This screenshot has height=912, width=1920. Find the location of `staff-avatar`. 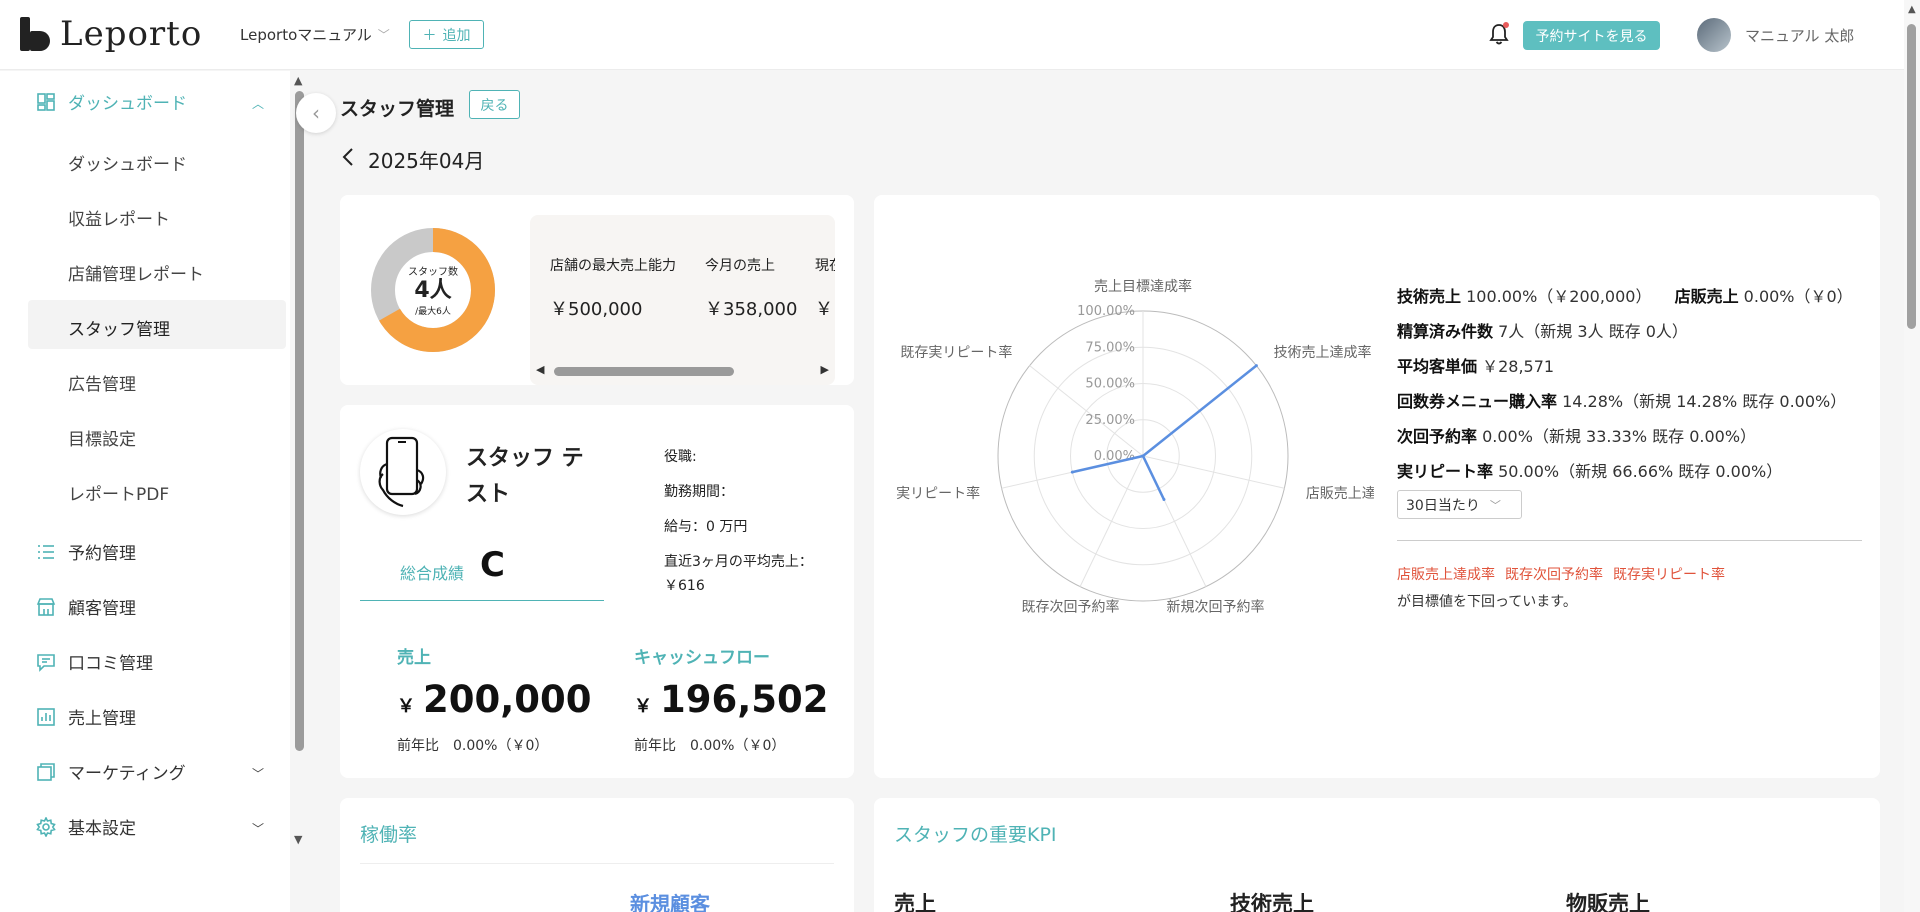

staff-avatar is located at coordinates (403, 472).